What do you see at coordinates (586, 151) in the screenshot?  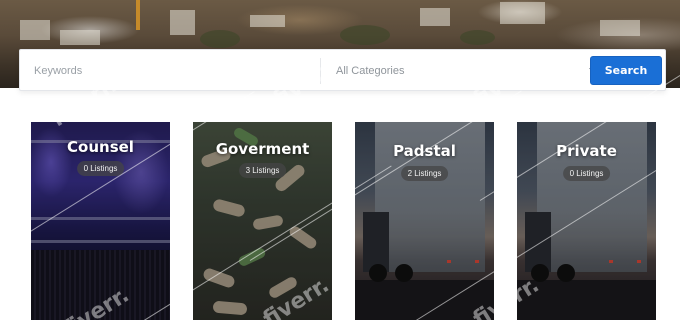 I see `category-title: Private` at bounding box center [586, 151].